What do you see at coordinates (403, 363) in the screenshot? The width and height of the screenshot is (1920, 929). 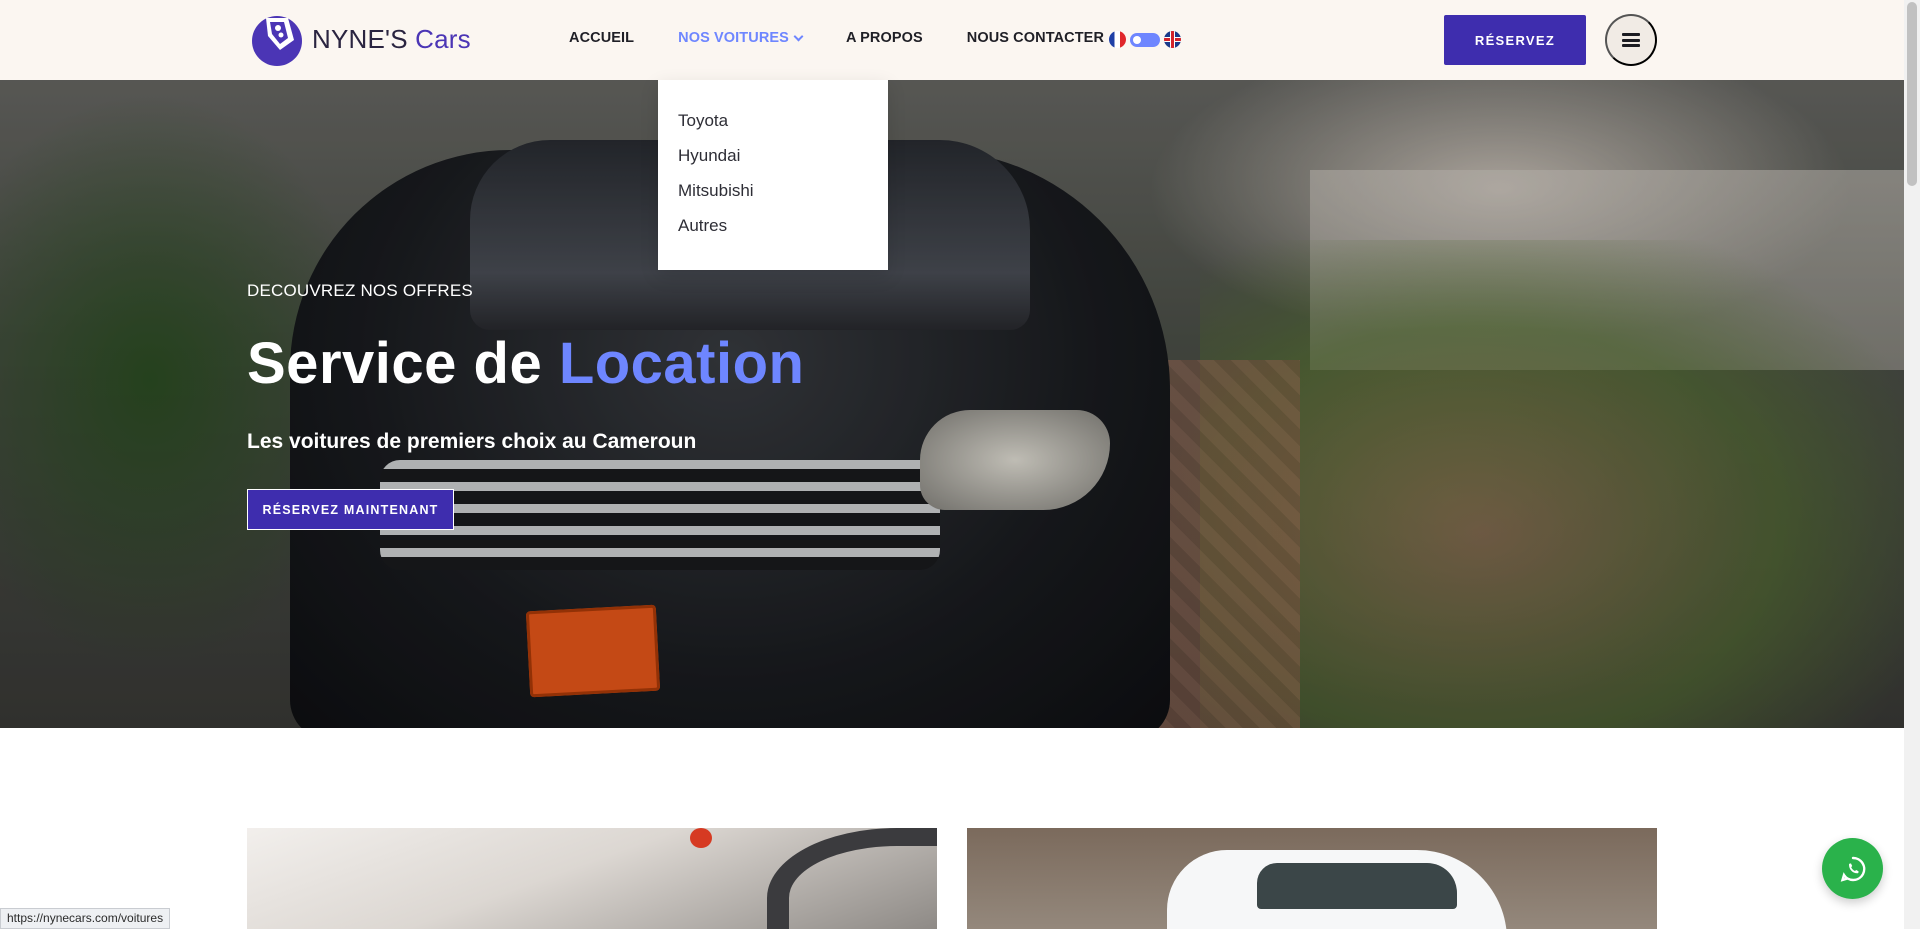 I see `hero-title-main: Service de` at bounding box center [403, 363].